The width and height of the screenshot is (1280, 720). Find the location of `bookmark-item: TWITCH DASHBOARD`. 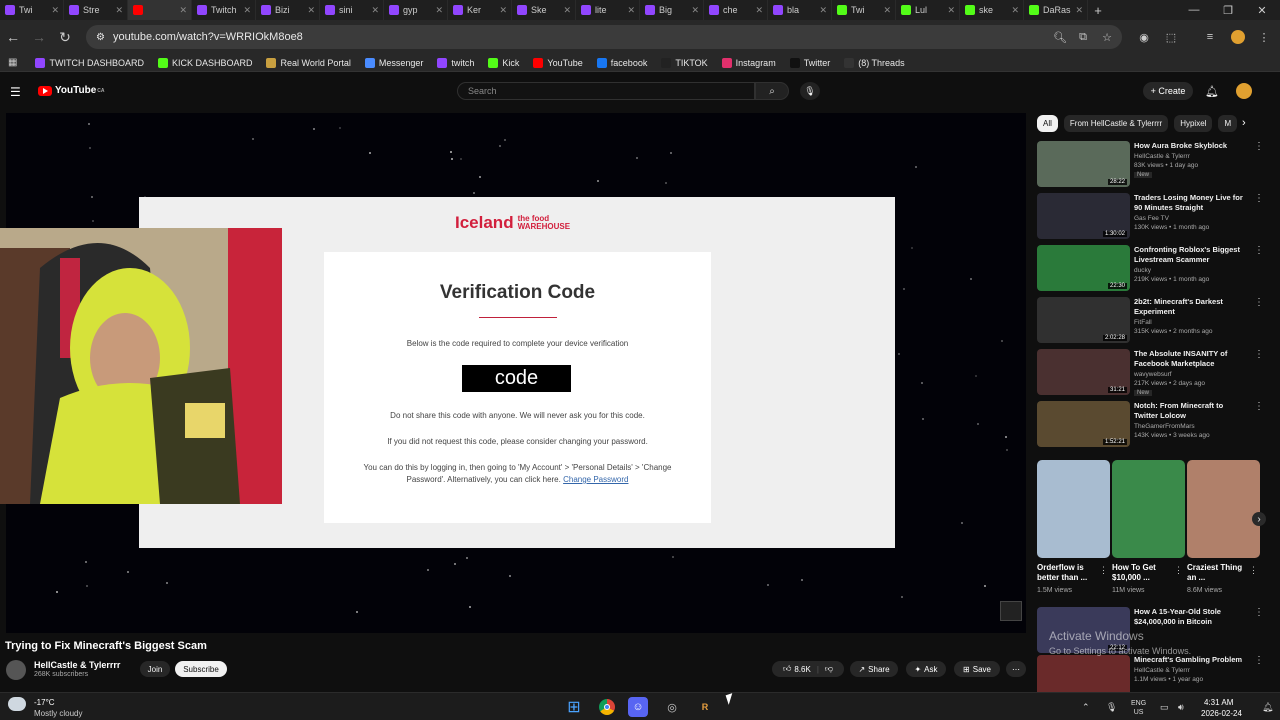

bookmark-item: TWITCH DASHBOARD is located at coordinates (89, 62).